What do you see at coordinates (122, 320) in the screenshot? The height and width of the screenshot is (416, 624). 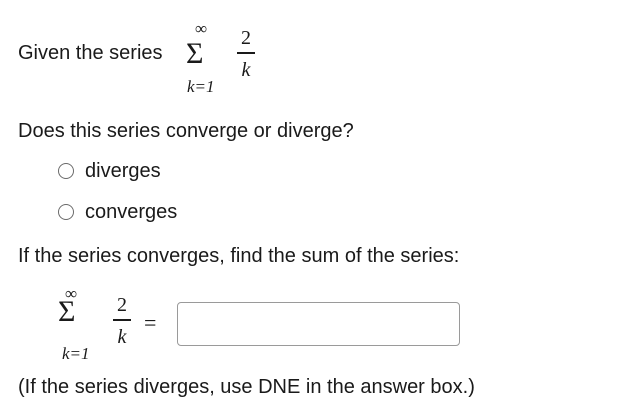 I see `equation-fraction-bar` at bounding box center [122, 320].